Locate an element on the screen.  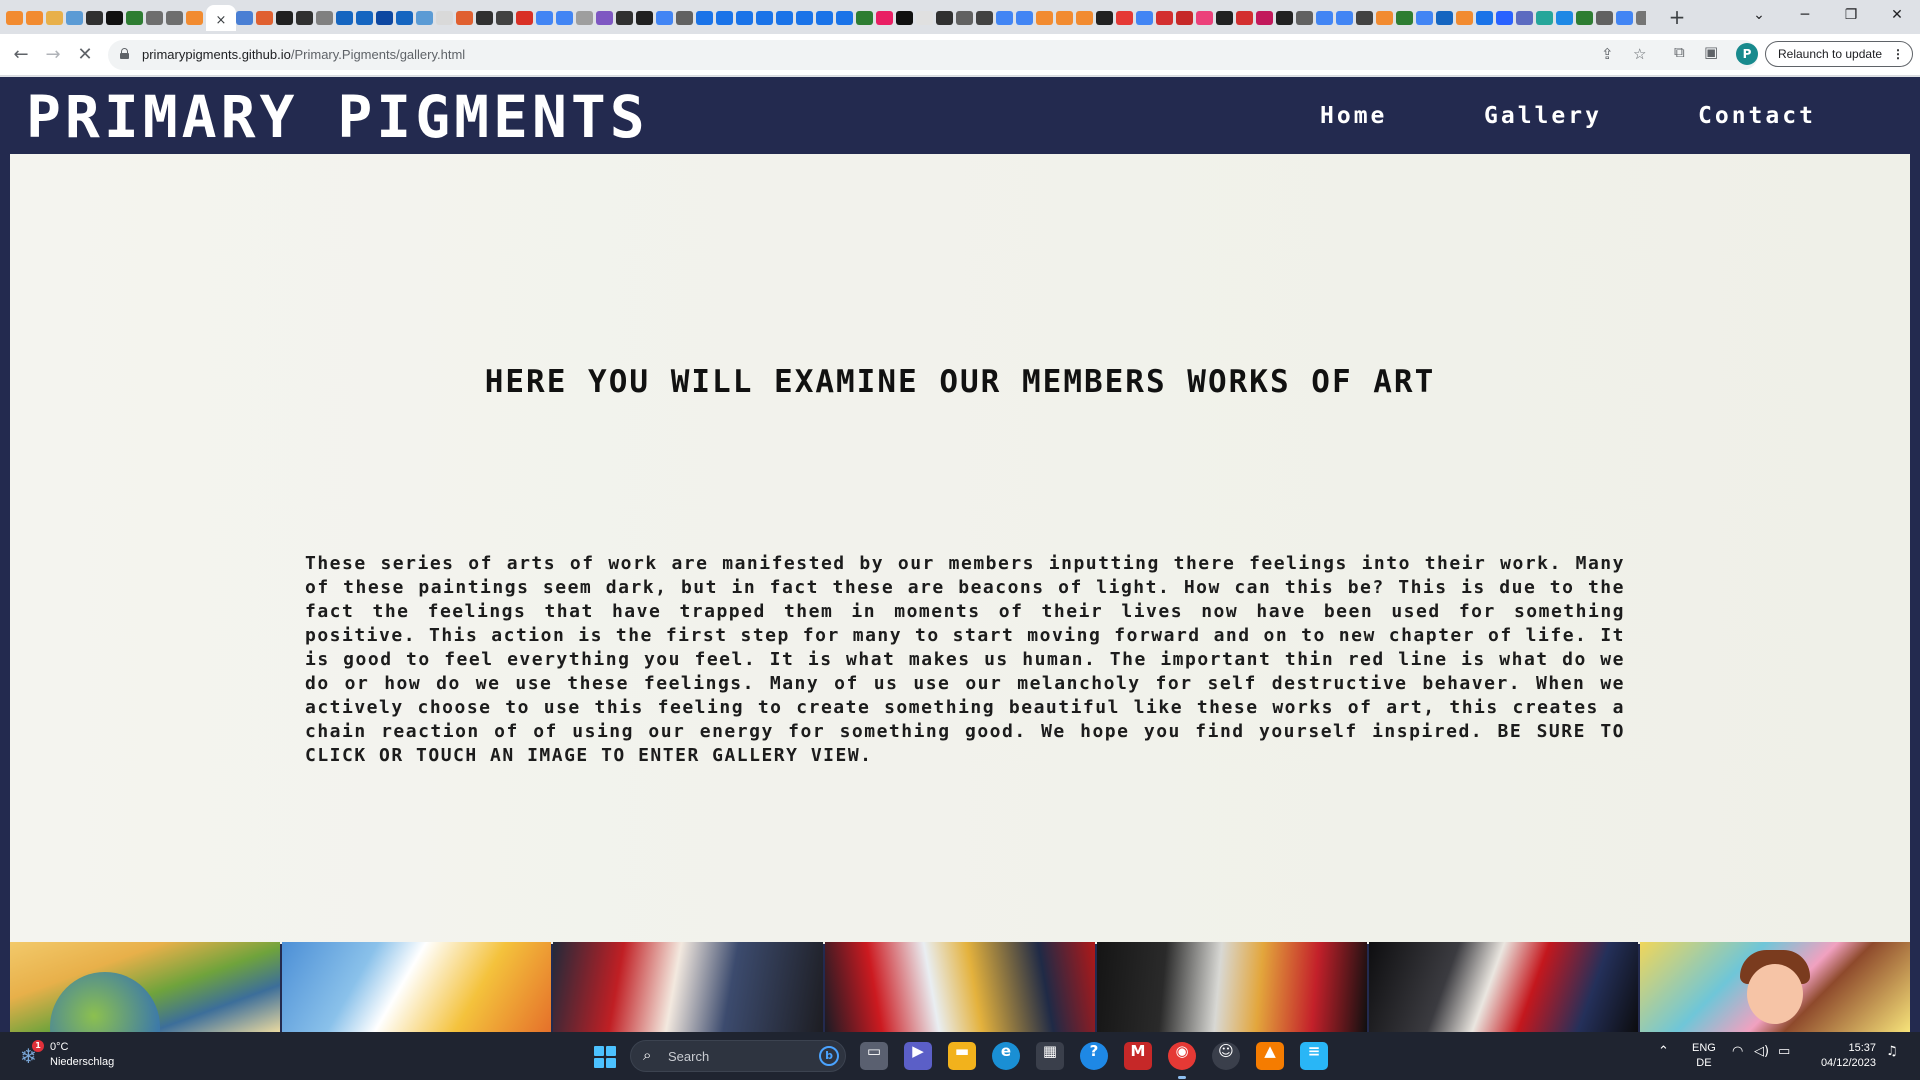
chrome-icon: ◉ is located at coordinates (1182, 1060).